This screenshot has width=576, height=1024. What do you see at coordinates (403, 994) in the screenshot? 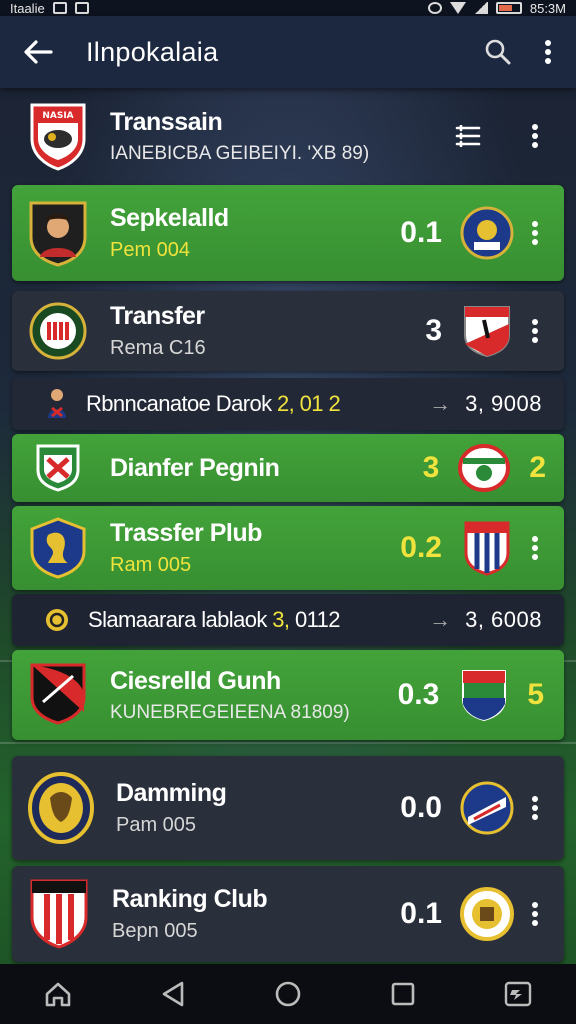
I see `recents-icon` at bounding box center [403, 994].